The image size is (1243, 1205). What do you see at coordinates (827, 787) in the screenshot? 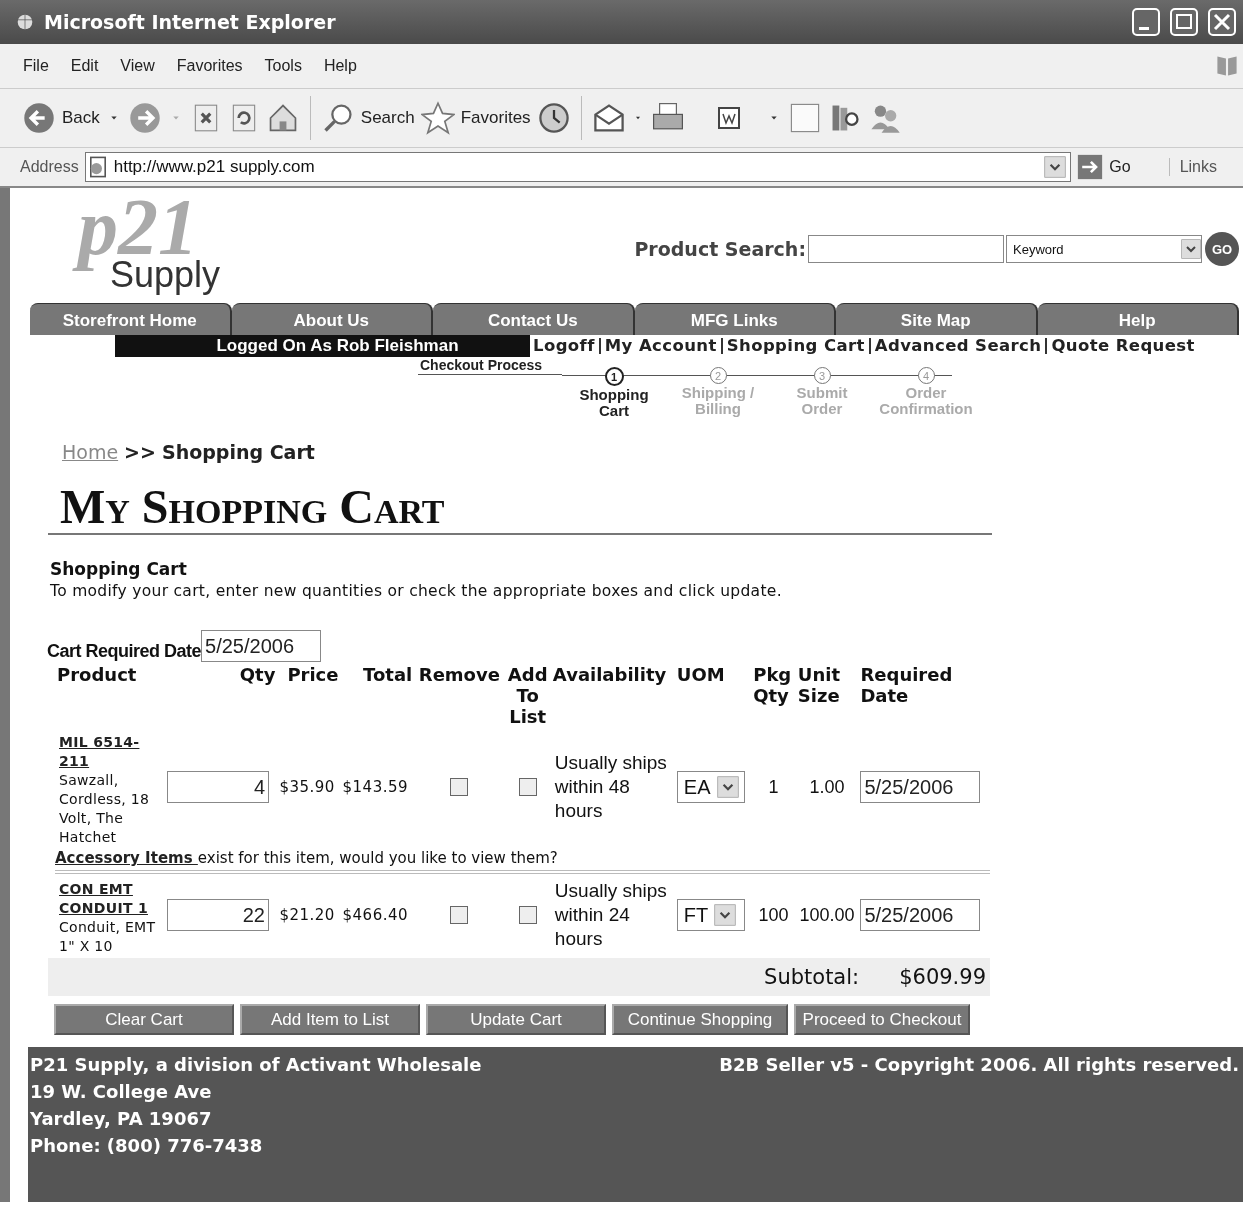
I see `unit-size-cell-text: 1.00` at bounding box center [827, 787].